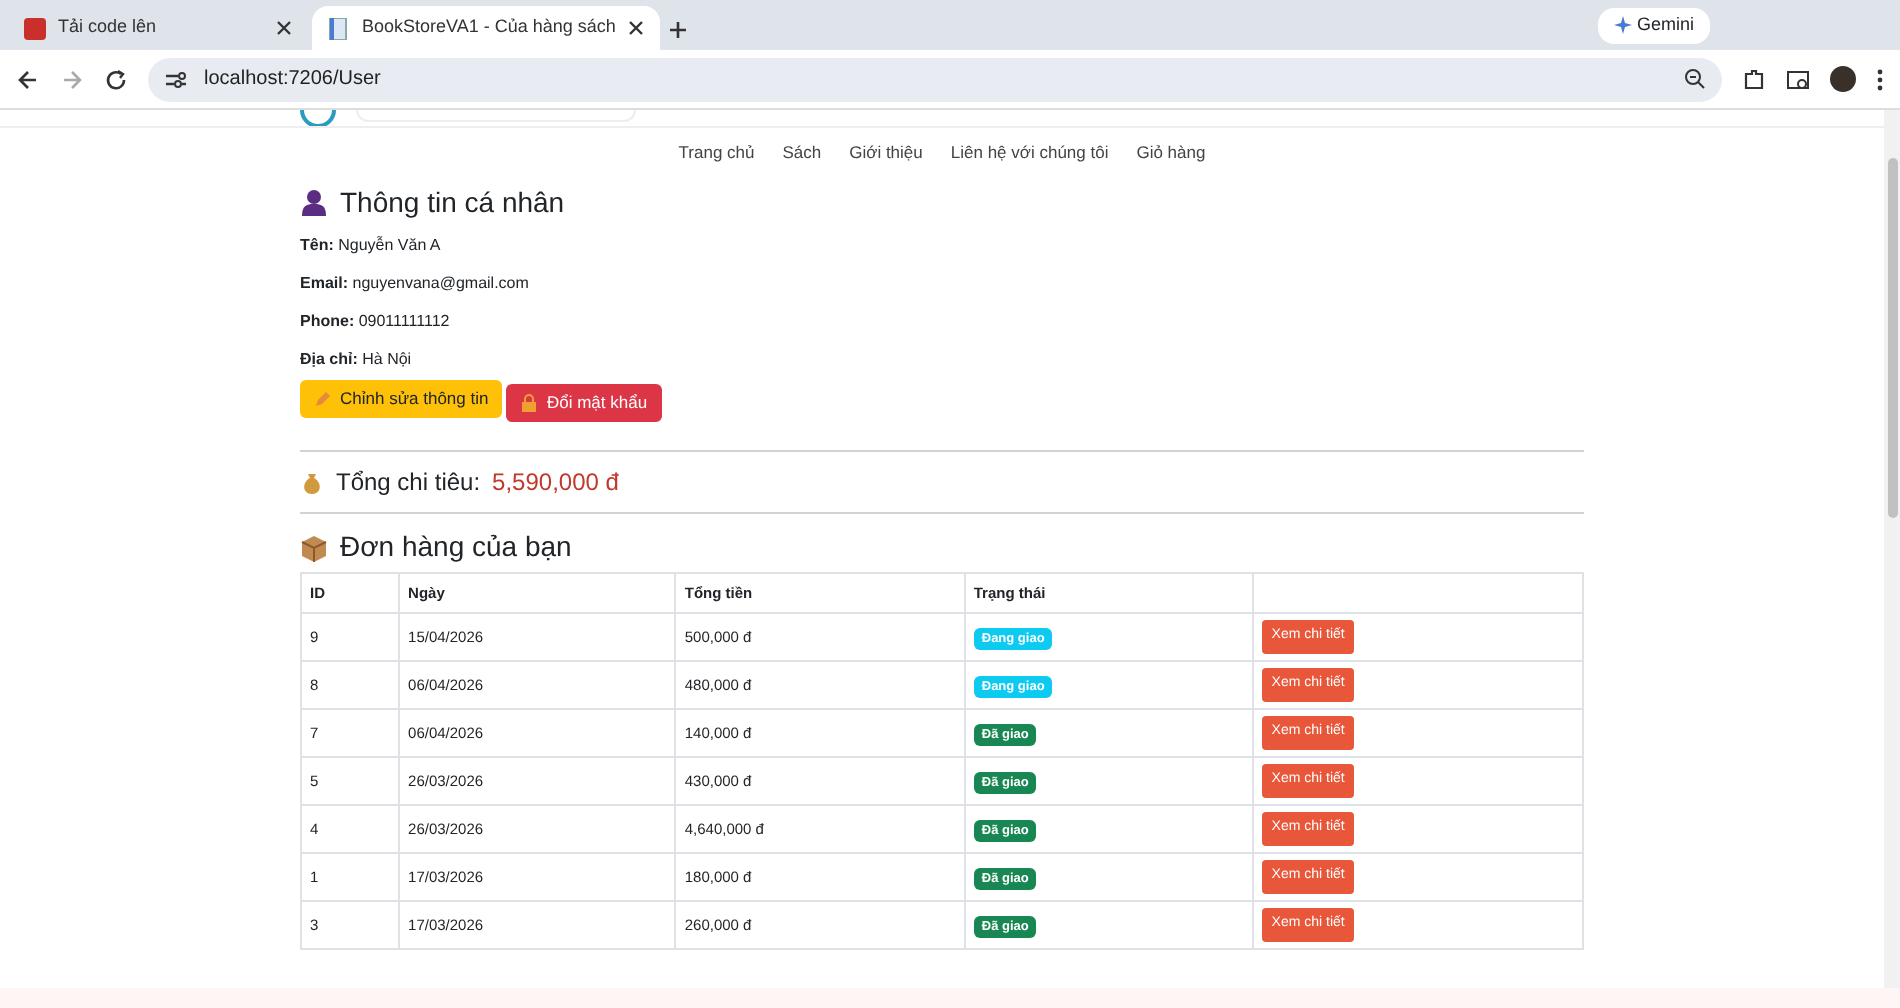 The image size is (1900, 1008). Describe the element at coordinates (802, 153) in the screenshot. I see `nav-link: Sách` at that location.